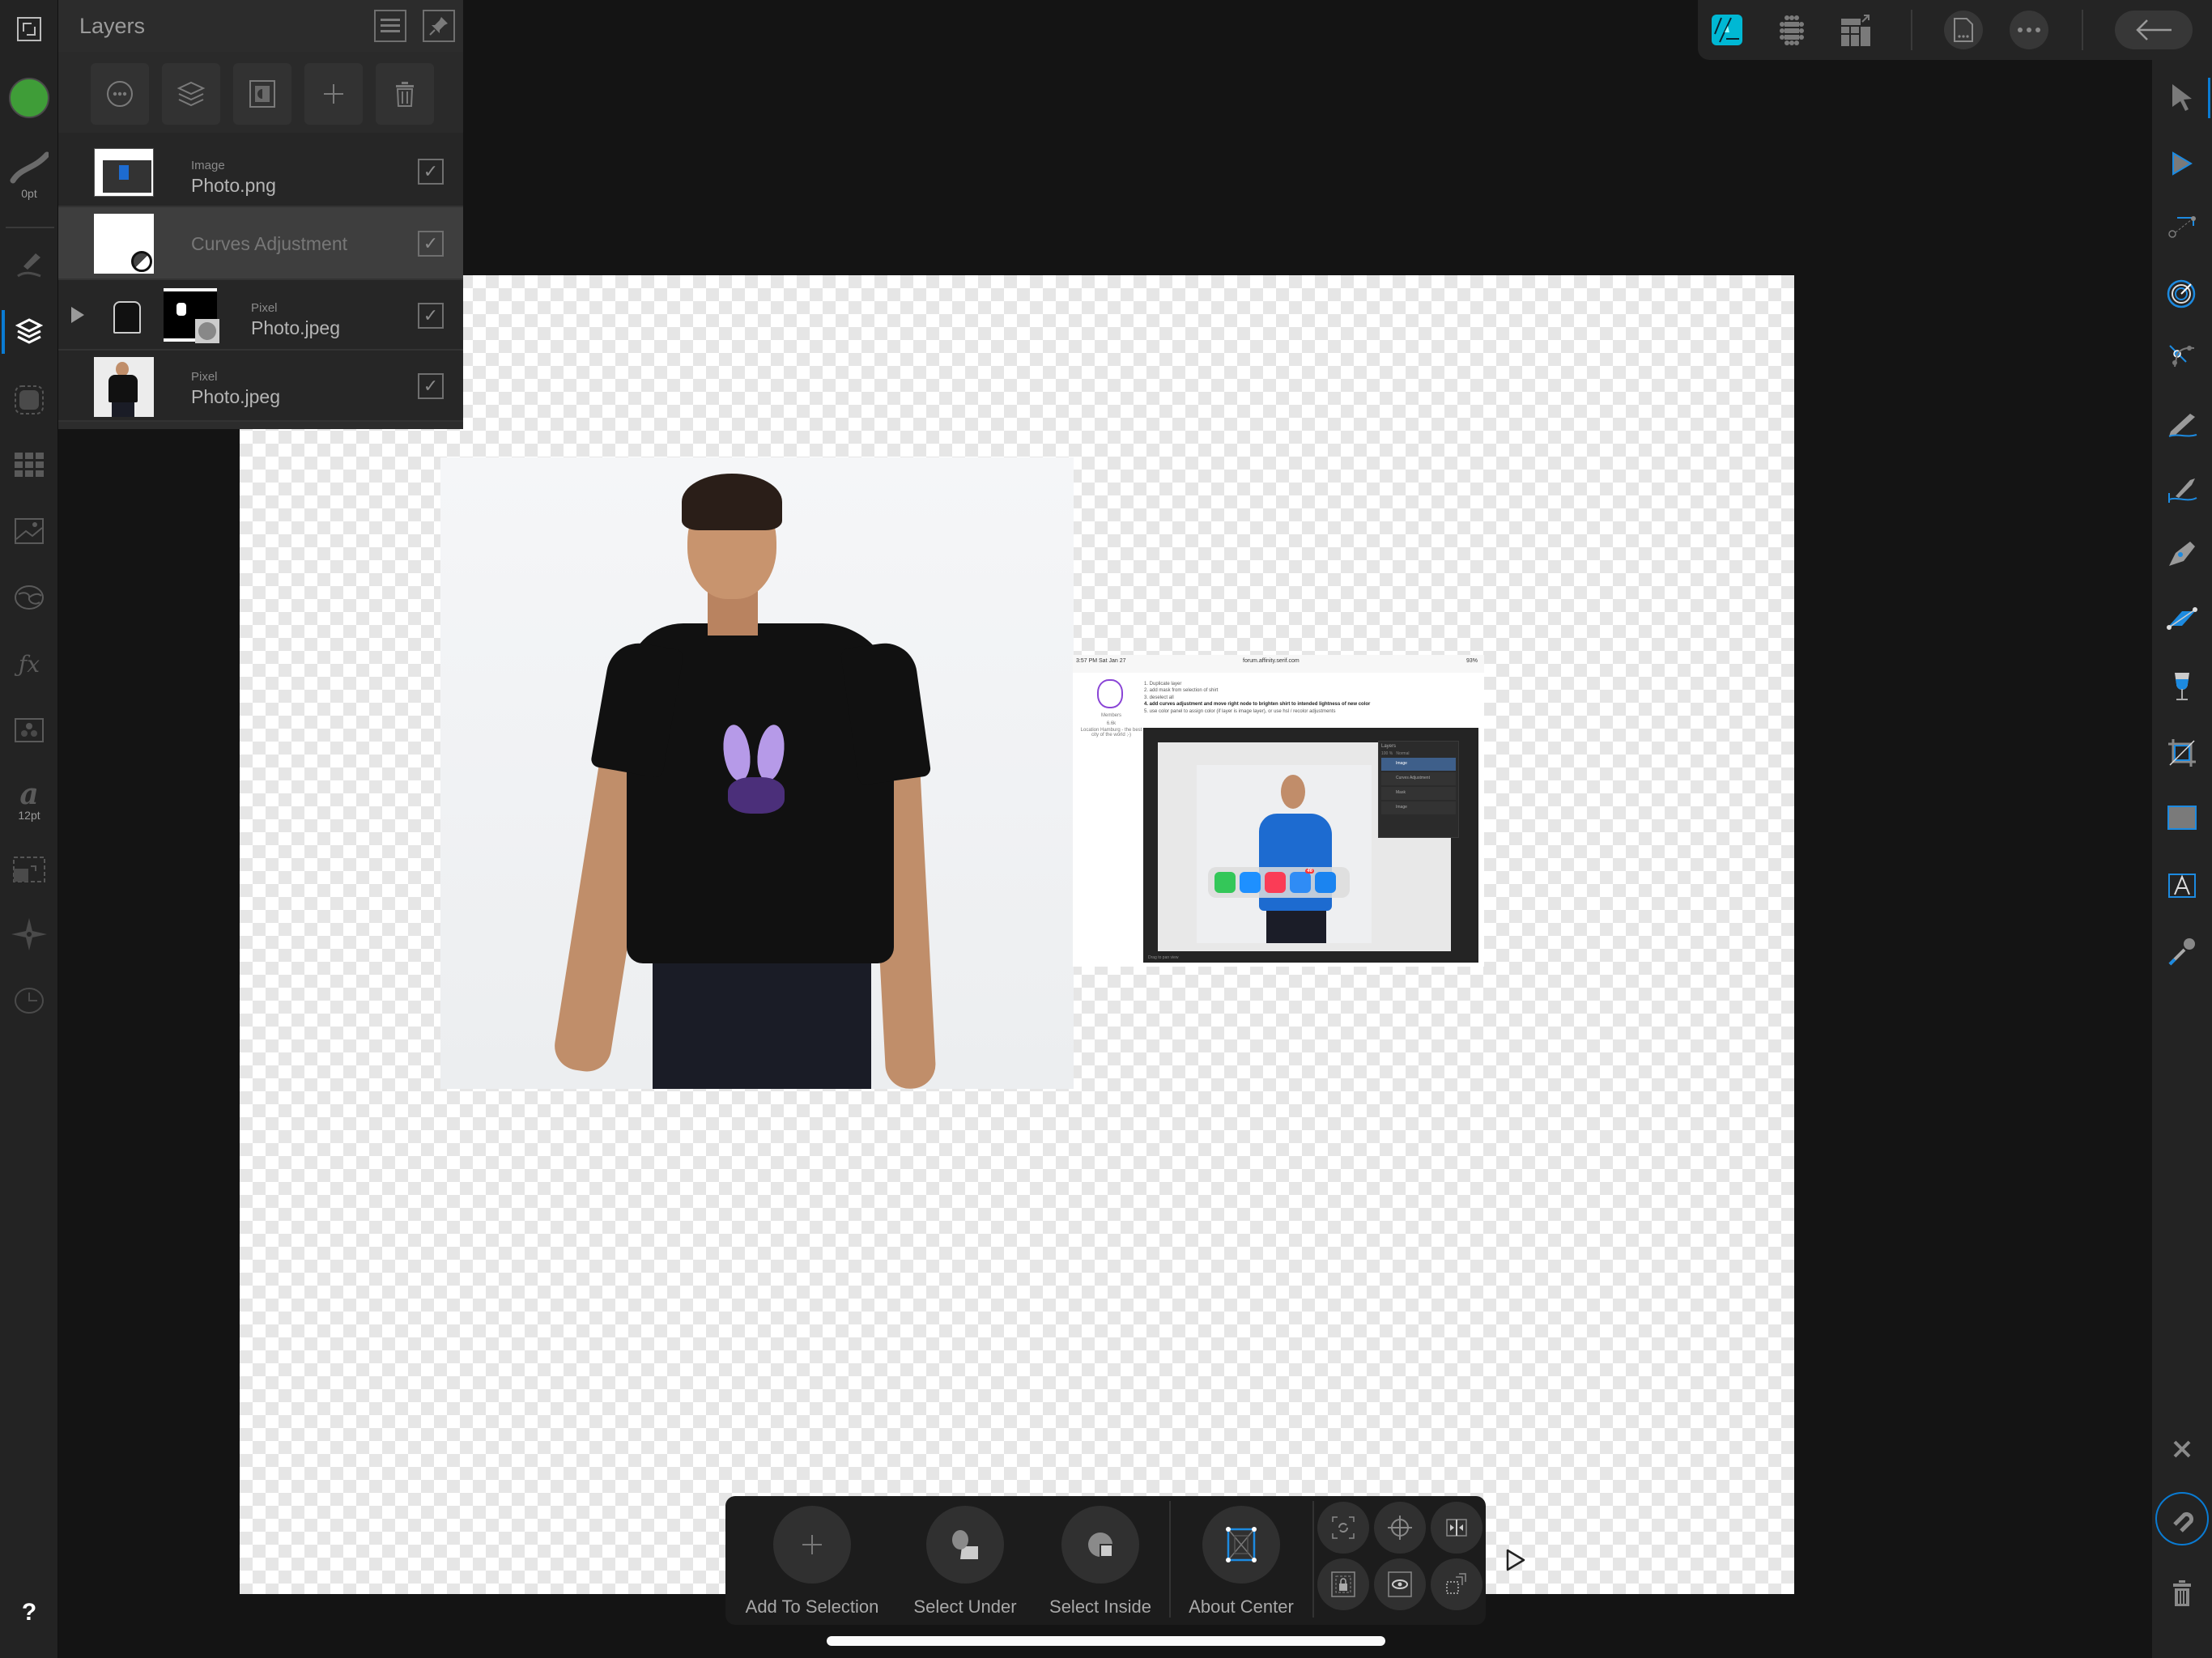 This screenshot has height=1658, width=2212. I want to click on bunny-graphic, so click(757, 795).